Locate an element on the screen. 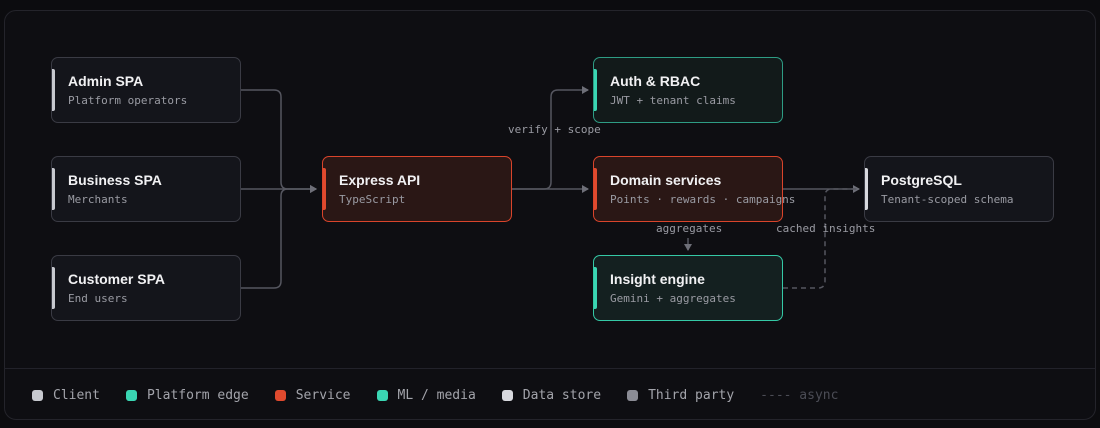 This screenshot has height=428, width=1100. edge-label-aggregates: aggregates is located at coordinates (689, 228).